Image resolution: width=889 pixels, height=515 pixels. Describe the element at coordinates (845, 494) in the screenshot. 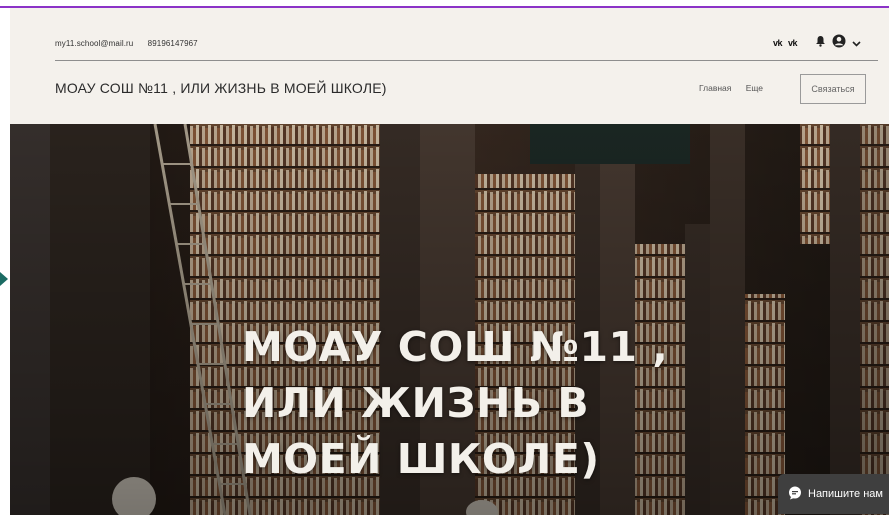

I see `chat-label: Напишите нам` at that location.